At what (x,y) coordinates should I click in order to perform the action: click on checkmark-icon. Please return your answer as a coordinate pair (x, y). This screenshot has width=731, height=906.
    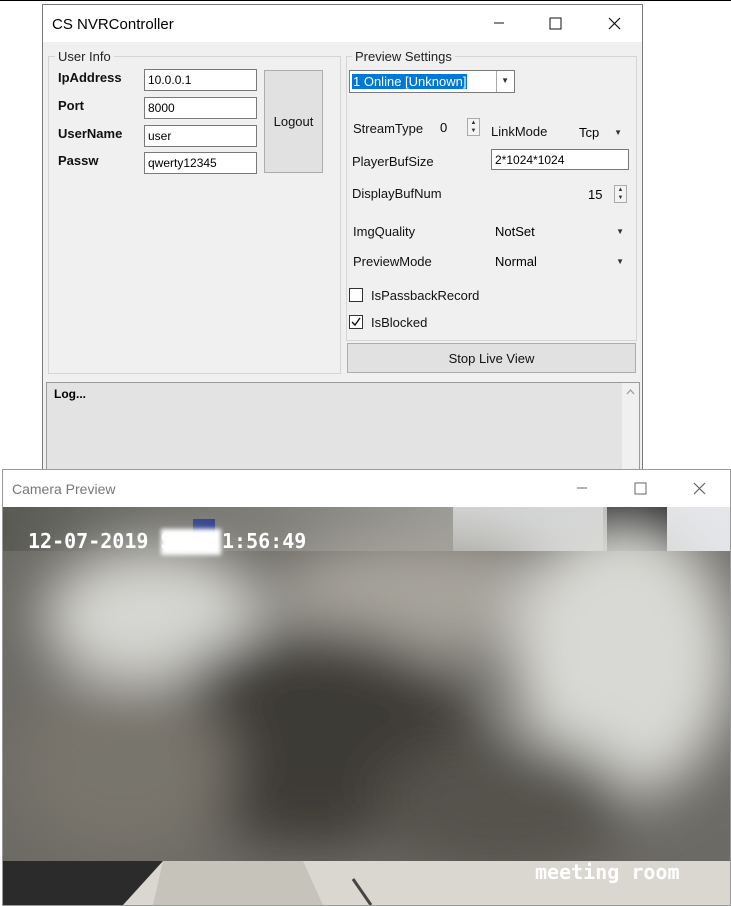
    Looking at the image, I should click on (356, 322).